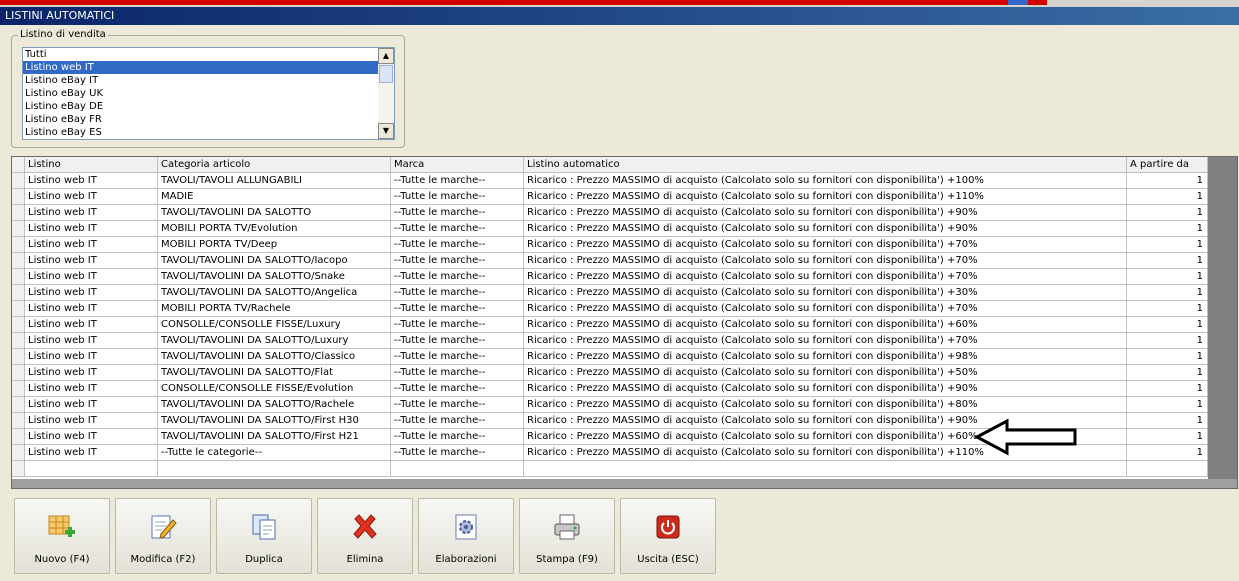 This screenshot has height=581, width=1239. What do you see at coordinates (457, 165) in the screenshot?
I see `column-header: Marca` at bounding box center [457, 165].